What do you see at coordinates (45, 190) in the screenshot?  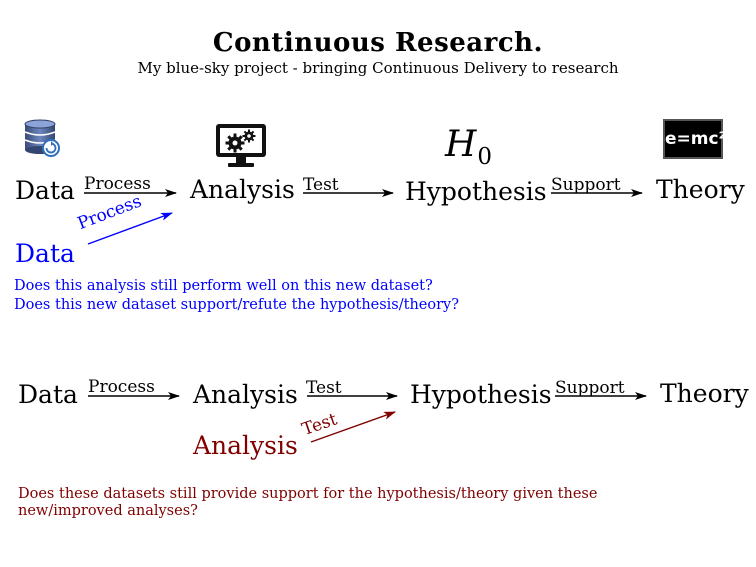 I see `node-data-1: Data` at bounding box center [45, 190].